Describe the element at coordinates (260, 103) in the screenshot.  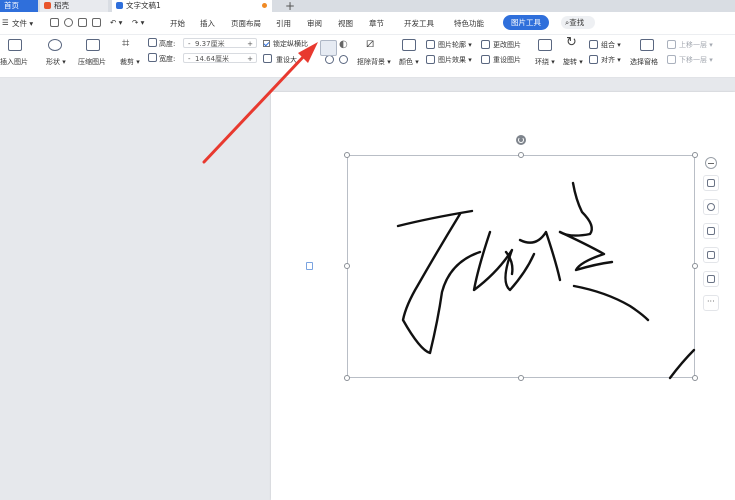
I see `annotation-arrow` at that location.